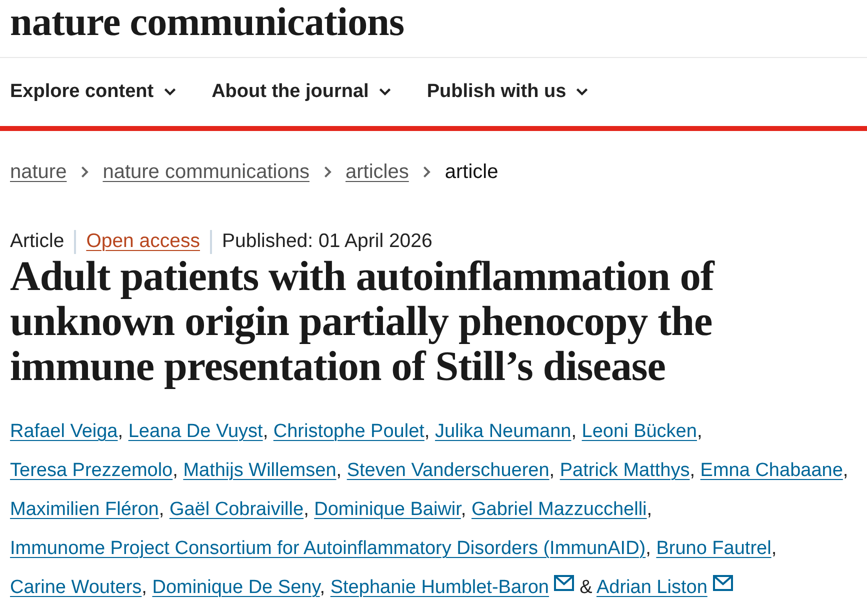  Describe the element at coordinates (206, 172) in the screenshot. I see `breadcrumb-link: nature communications` at that location.